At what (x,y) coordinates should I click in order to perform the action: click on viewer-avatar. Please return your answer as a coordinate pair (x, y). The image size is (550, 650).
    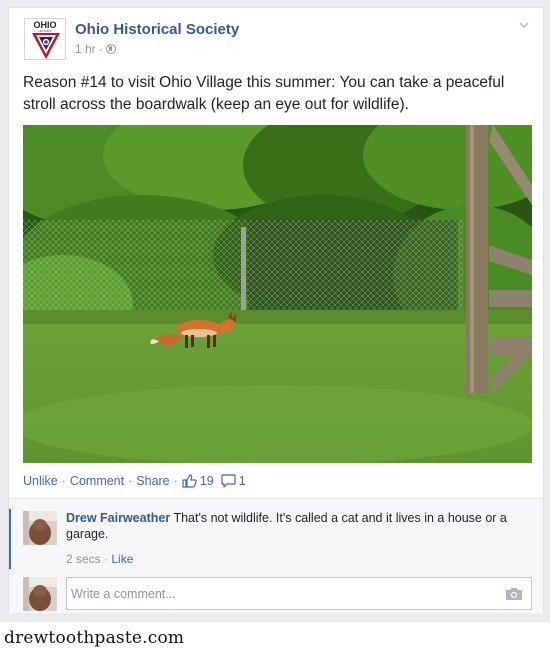
    Looking at the image, I should click on (40, 594).